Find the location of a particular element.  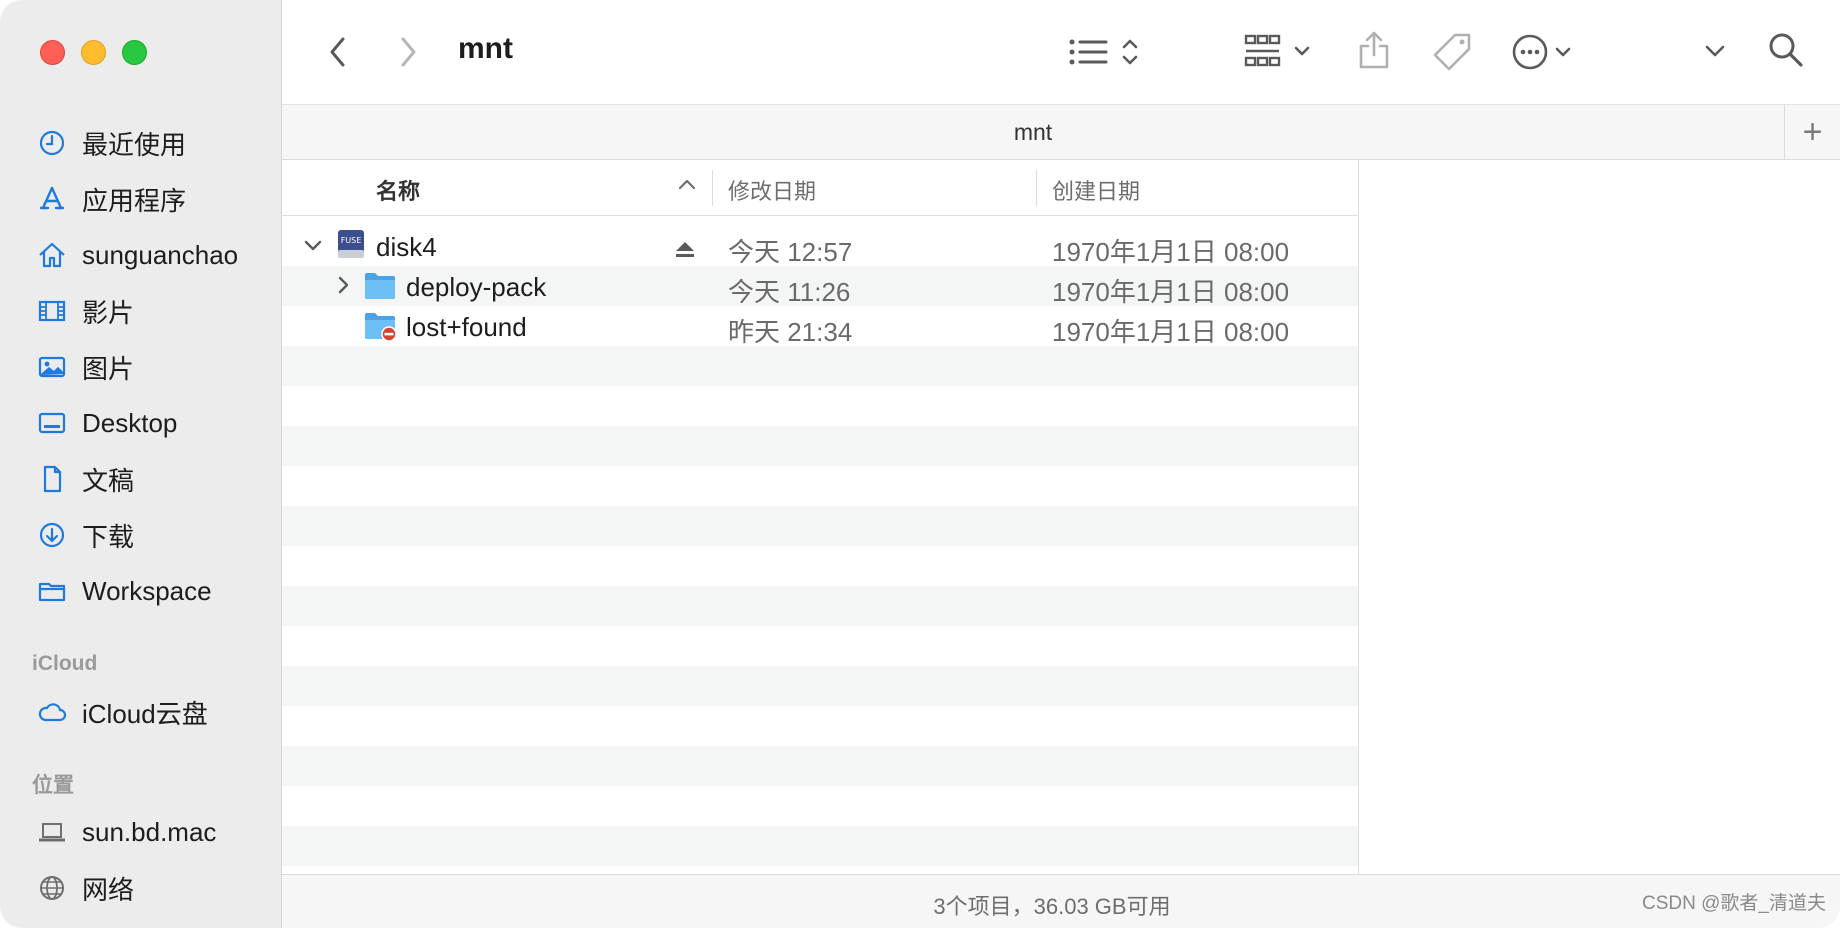

chevron-left-icon is located at coordinates (337, 52).